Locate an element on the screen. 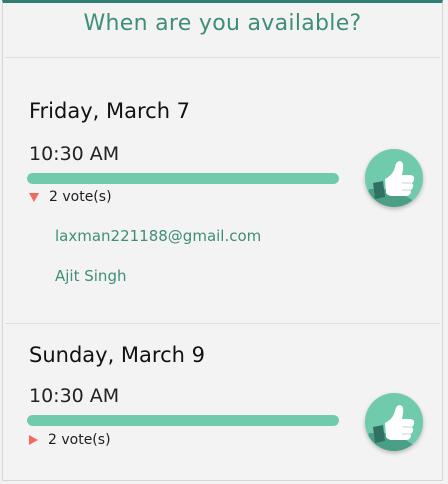 This screenshot has width=448, height=484. page-title: When are you available? is located at coordinates (222, 23).